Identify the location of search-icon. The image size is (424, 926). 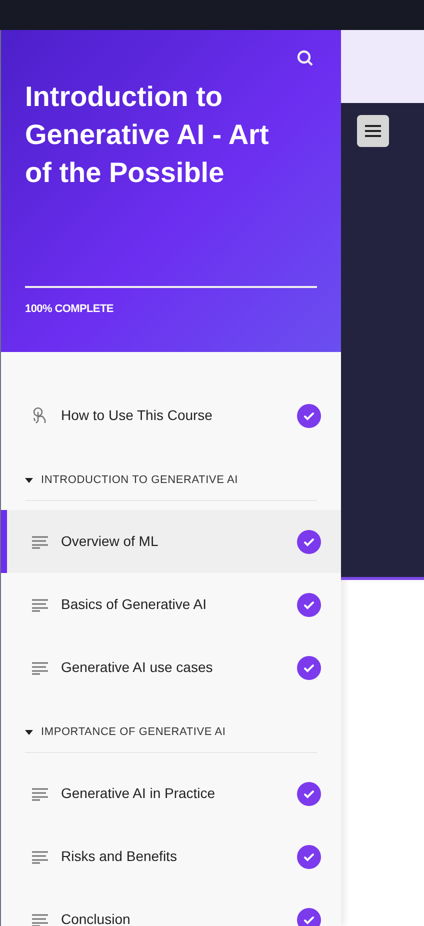
(305, 58).